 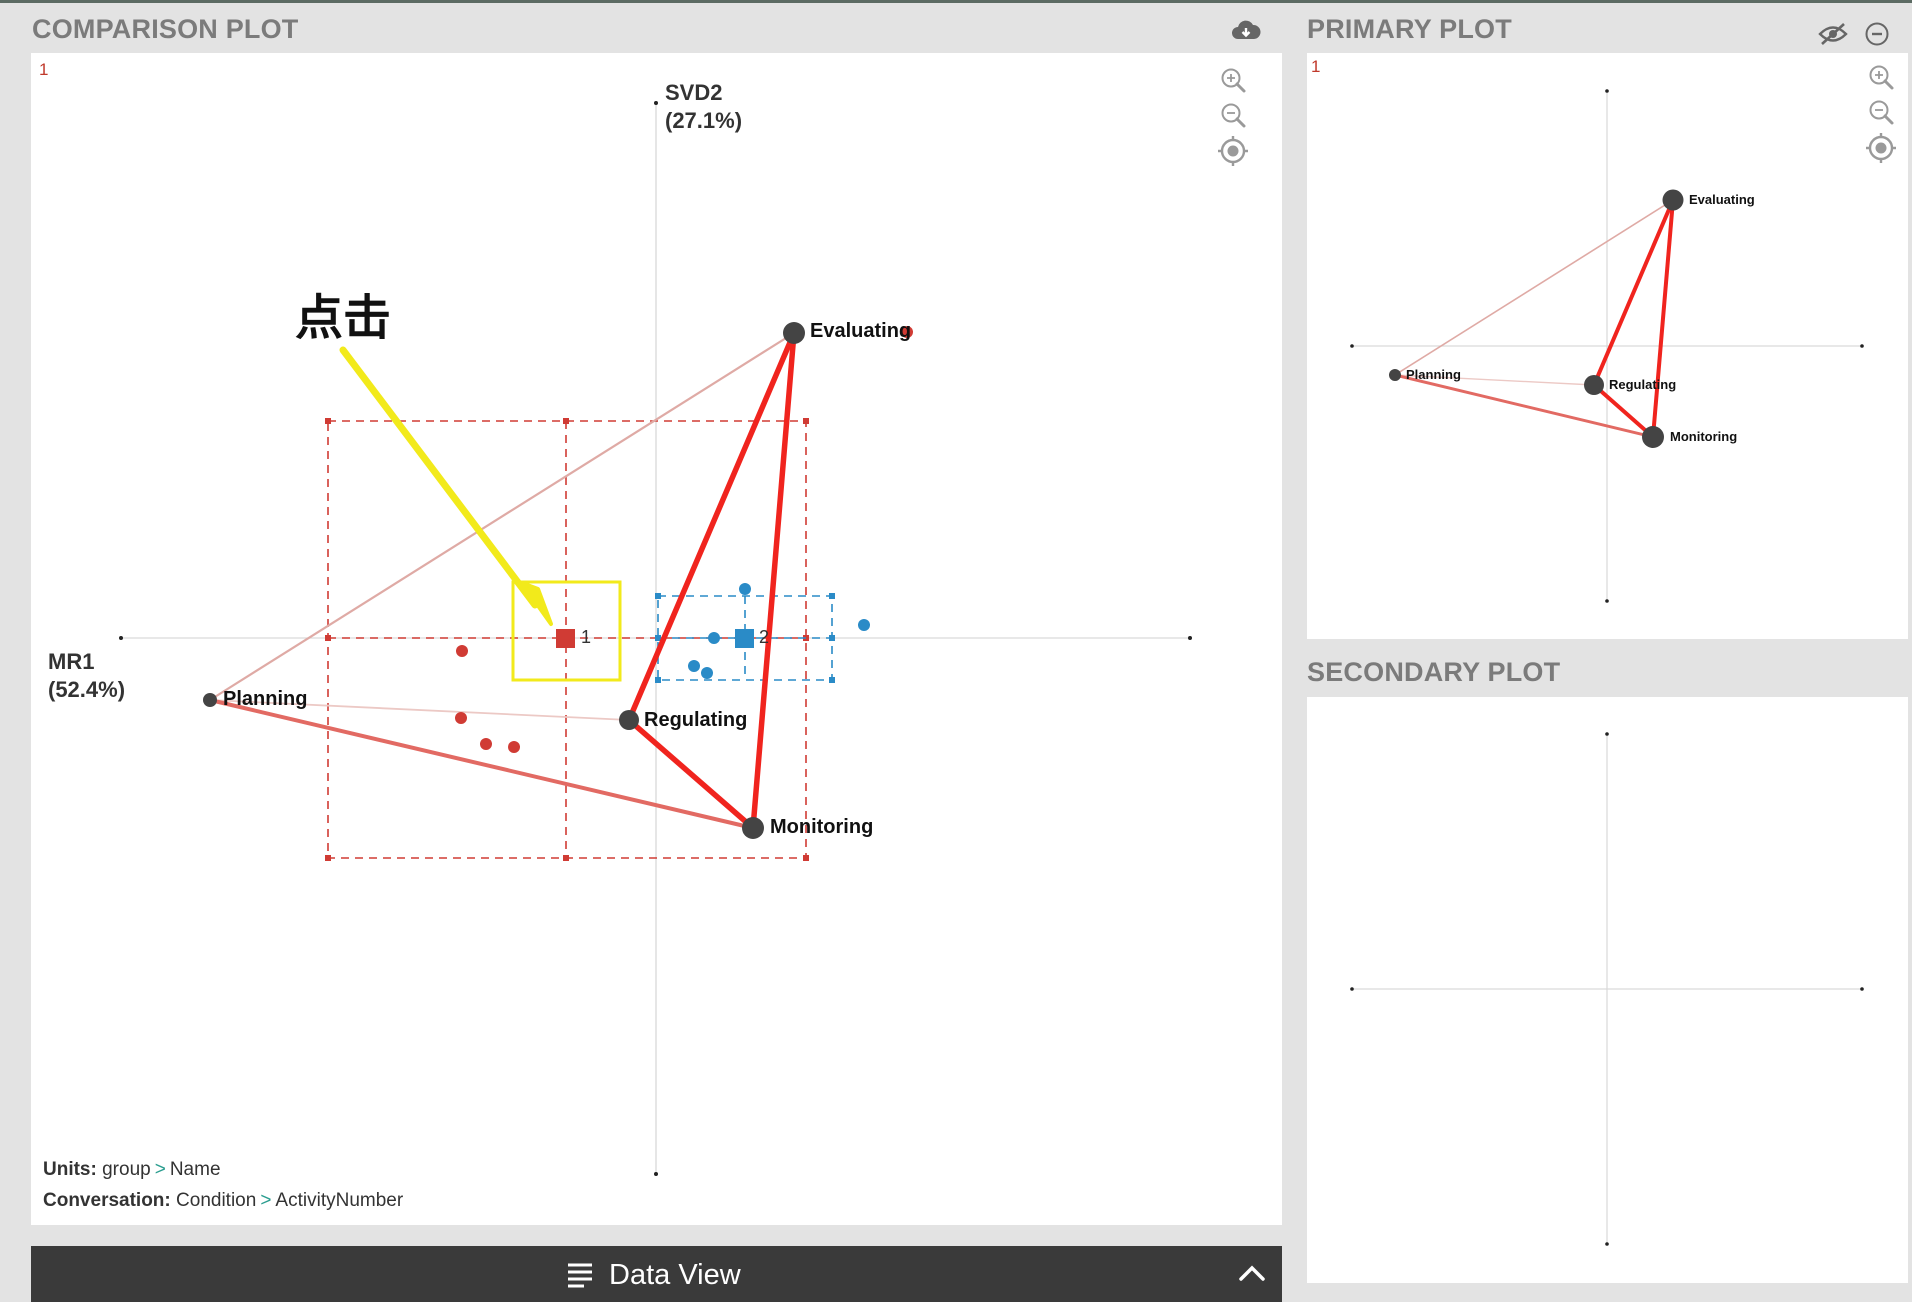 I want to click on primary-node-label-monitoring: Monitoring, so click(x=1703, y=436).